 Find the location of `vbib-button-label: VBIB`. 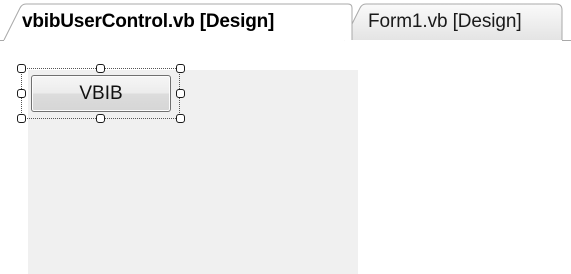

vbib-button-label: VBIB is located at coordinates (101, 93).